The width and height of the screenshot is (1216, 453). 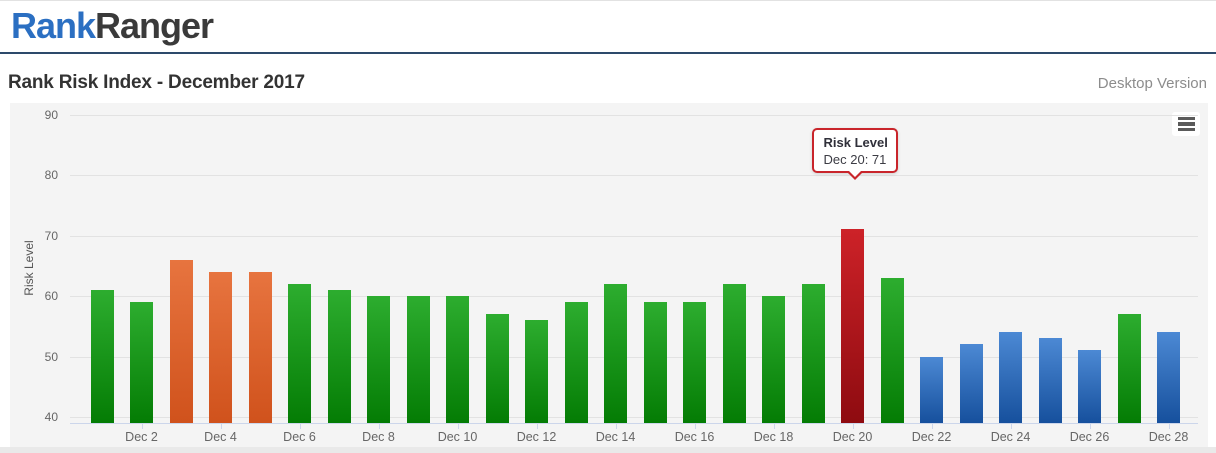 What do you see at coordinates (141, 437) in the screenshot?
I see `x-axis-label-dec-2: Dec 2` at bounding box center [141, 437].